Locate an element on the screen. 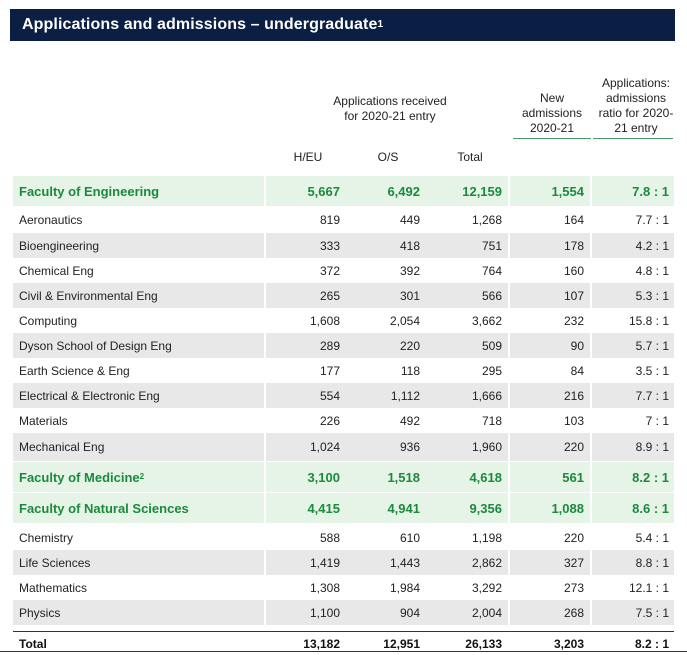 Image resolution: width=687 pixels, height=655 pixels. table-row: Physics 1,100 904 2,004 268 7.5 : 1 is located at coordinates (343, 612).